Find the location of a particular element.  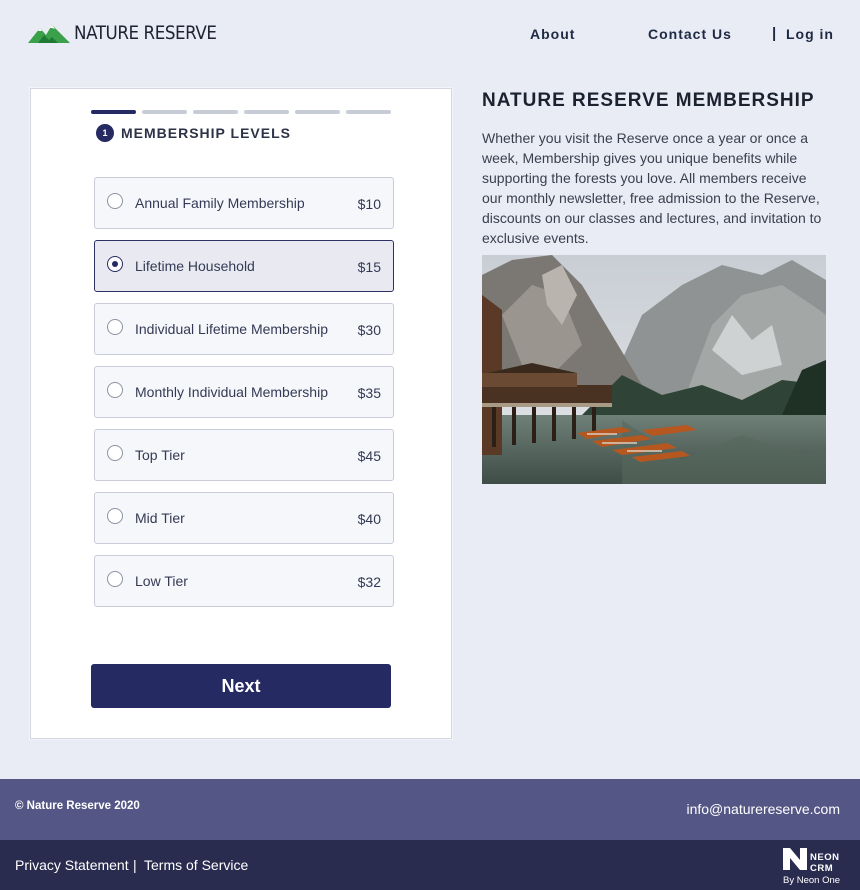

privacy-statement-link: Privacy Statement is located at coordinates (72, 865).